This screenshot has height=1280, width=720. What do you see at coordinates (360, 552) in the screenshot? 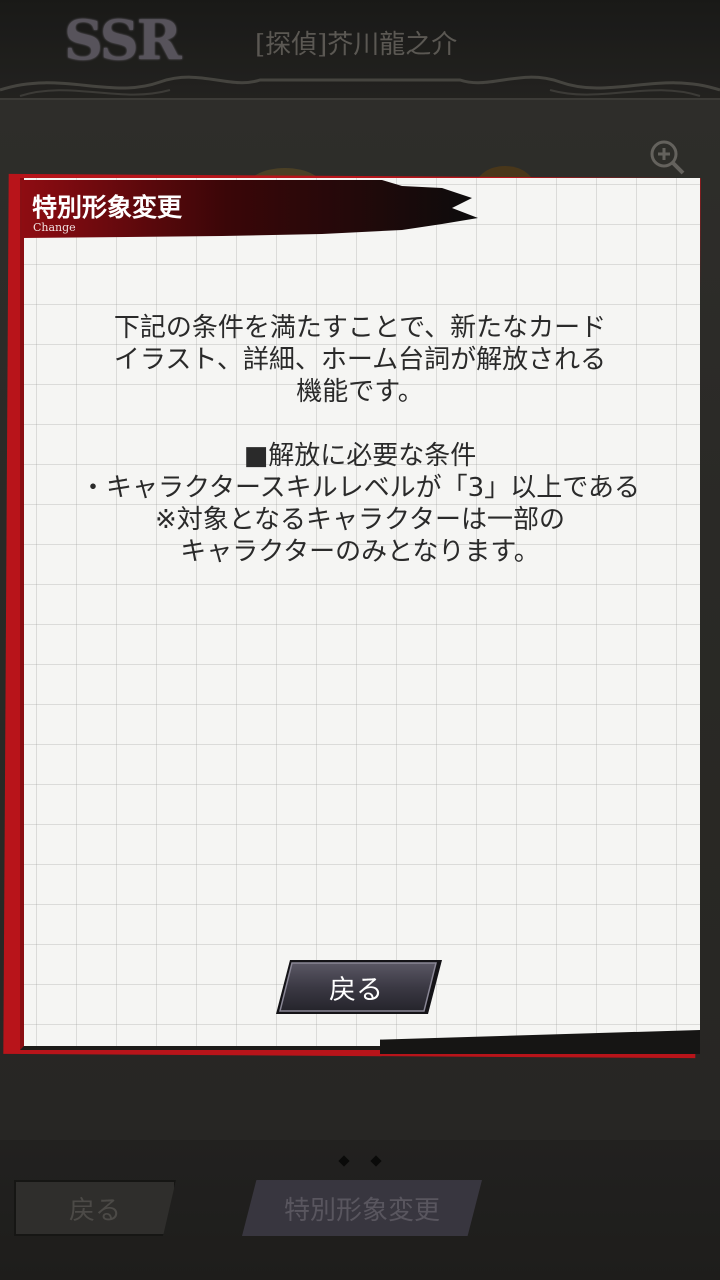
I see `condition-note: キャラクターのみとなります。` at bounding box center [360, 552].